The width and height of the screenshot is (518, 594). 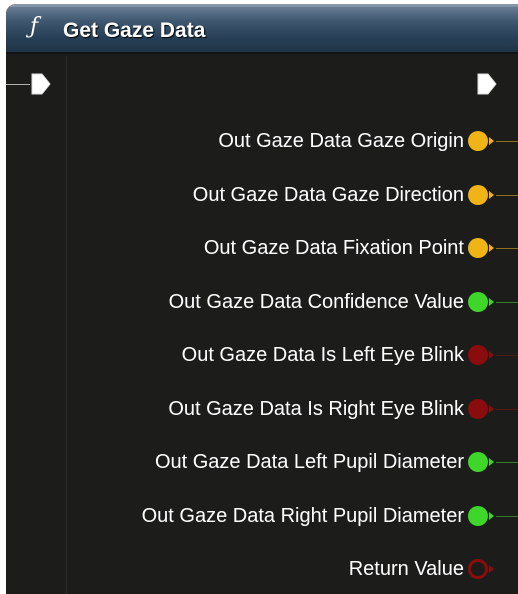 What do you see at coordinates (316, 408) in the screenshot?
I see `output-pin-label: Out Gaze Data Is Right Eye Blink` at bounding box center [316, 408].